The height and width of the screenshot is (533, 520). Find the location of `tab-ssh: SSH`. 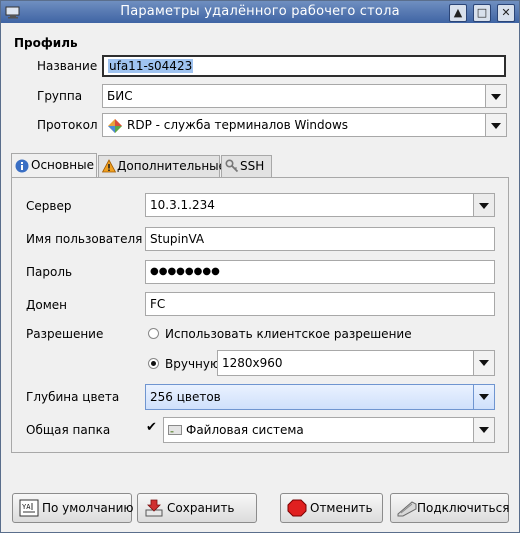

tab-ssh: SSH is located at coordinates (246, 166).